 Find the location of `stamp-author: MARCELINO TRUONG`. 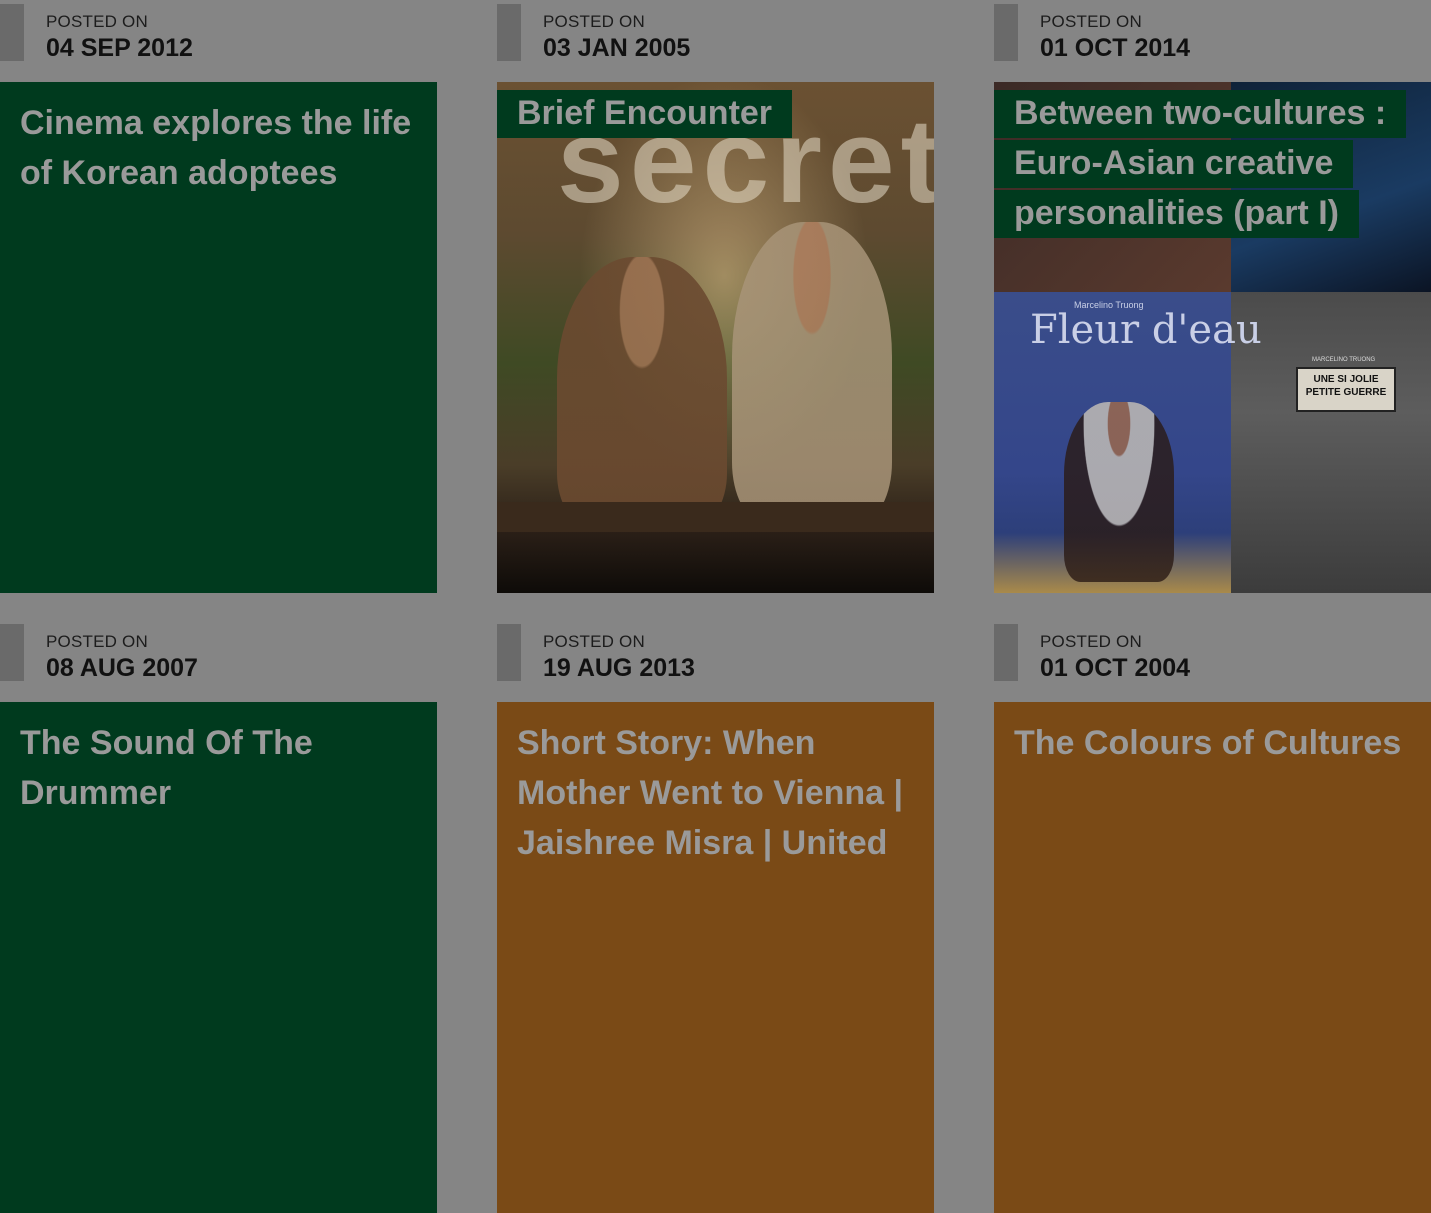

stamp-author: MARCELINO TRUONG is located at coordinates (1344, 360).